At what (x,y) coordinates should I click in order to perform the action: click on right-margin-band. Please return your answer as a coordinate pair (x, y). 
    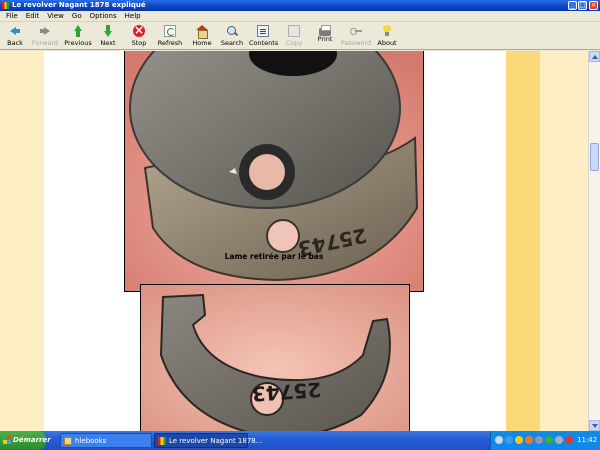
    Looking at the image, I should click on (564, 241).